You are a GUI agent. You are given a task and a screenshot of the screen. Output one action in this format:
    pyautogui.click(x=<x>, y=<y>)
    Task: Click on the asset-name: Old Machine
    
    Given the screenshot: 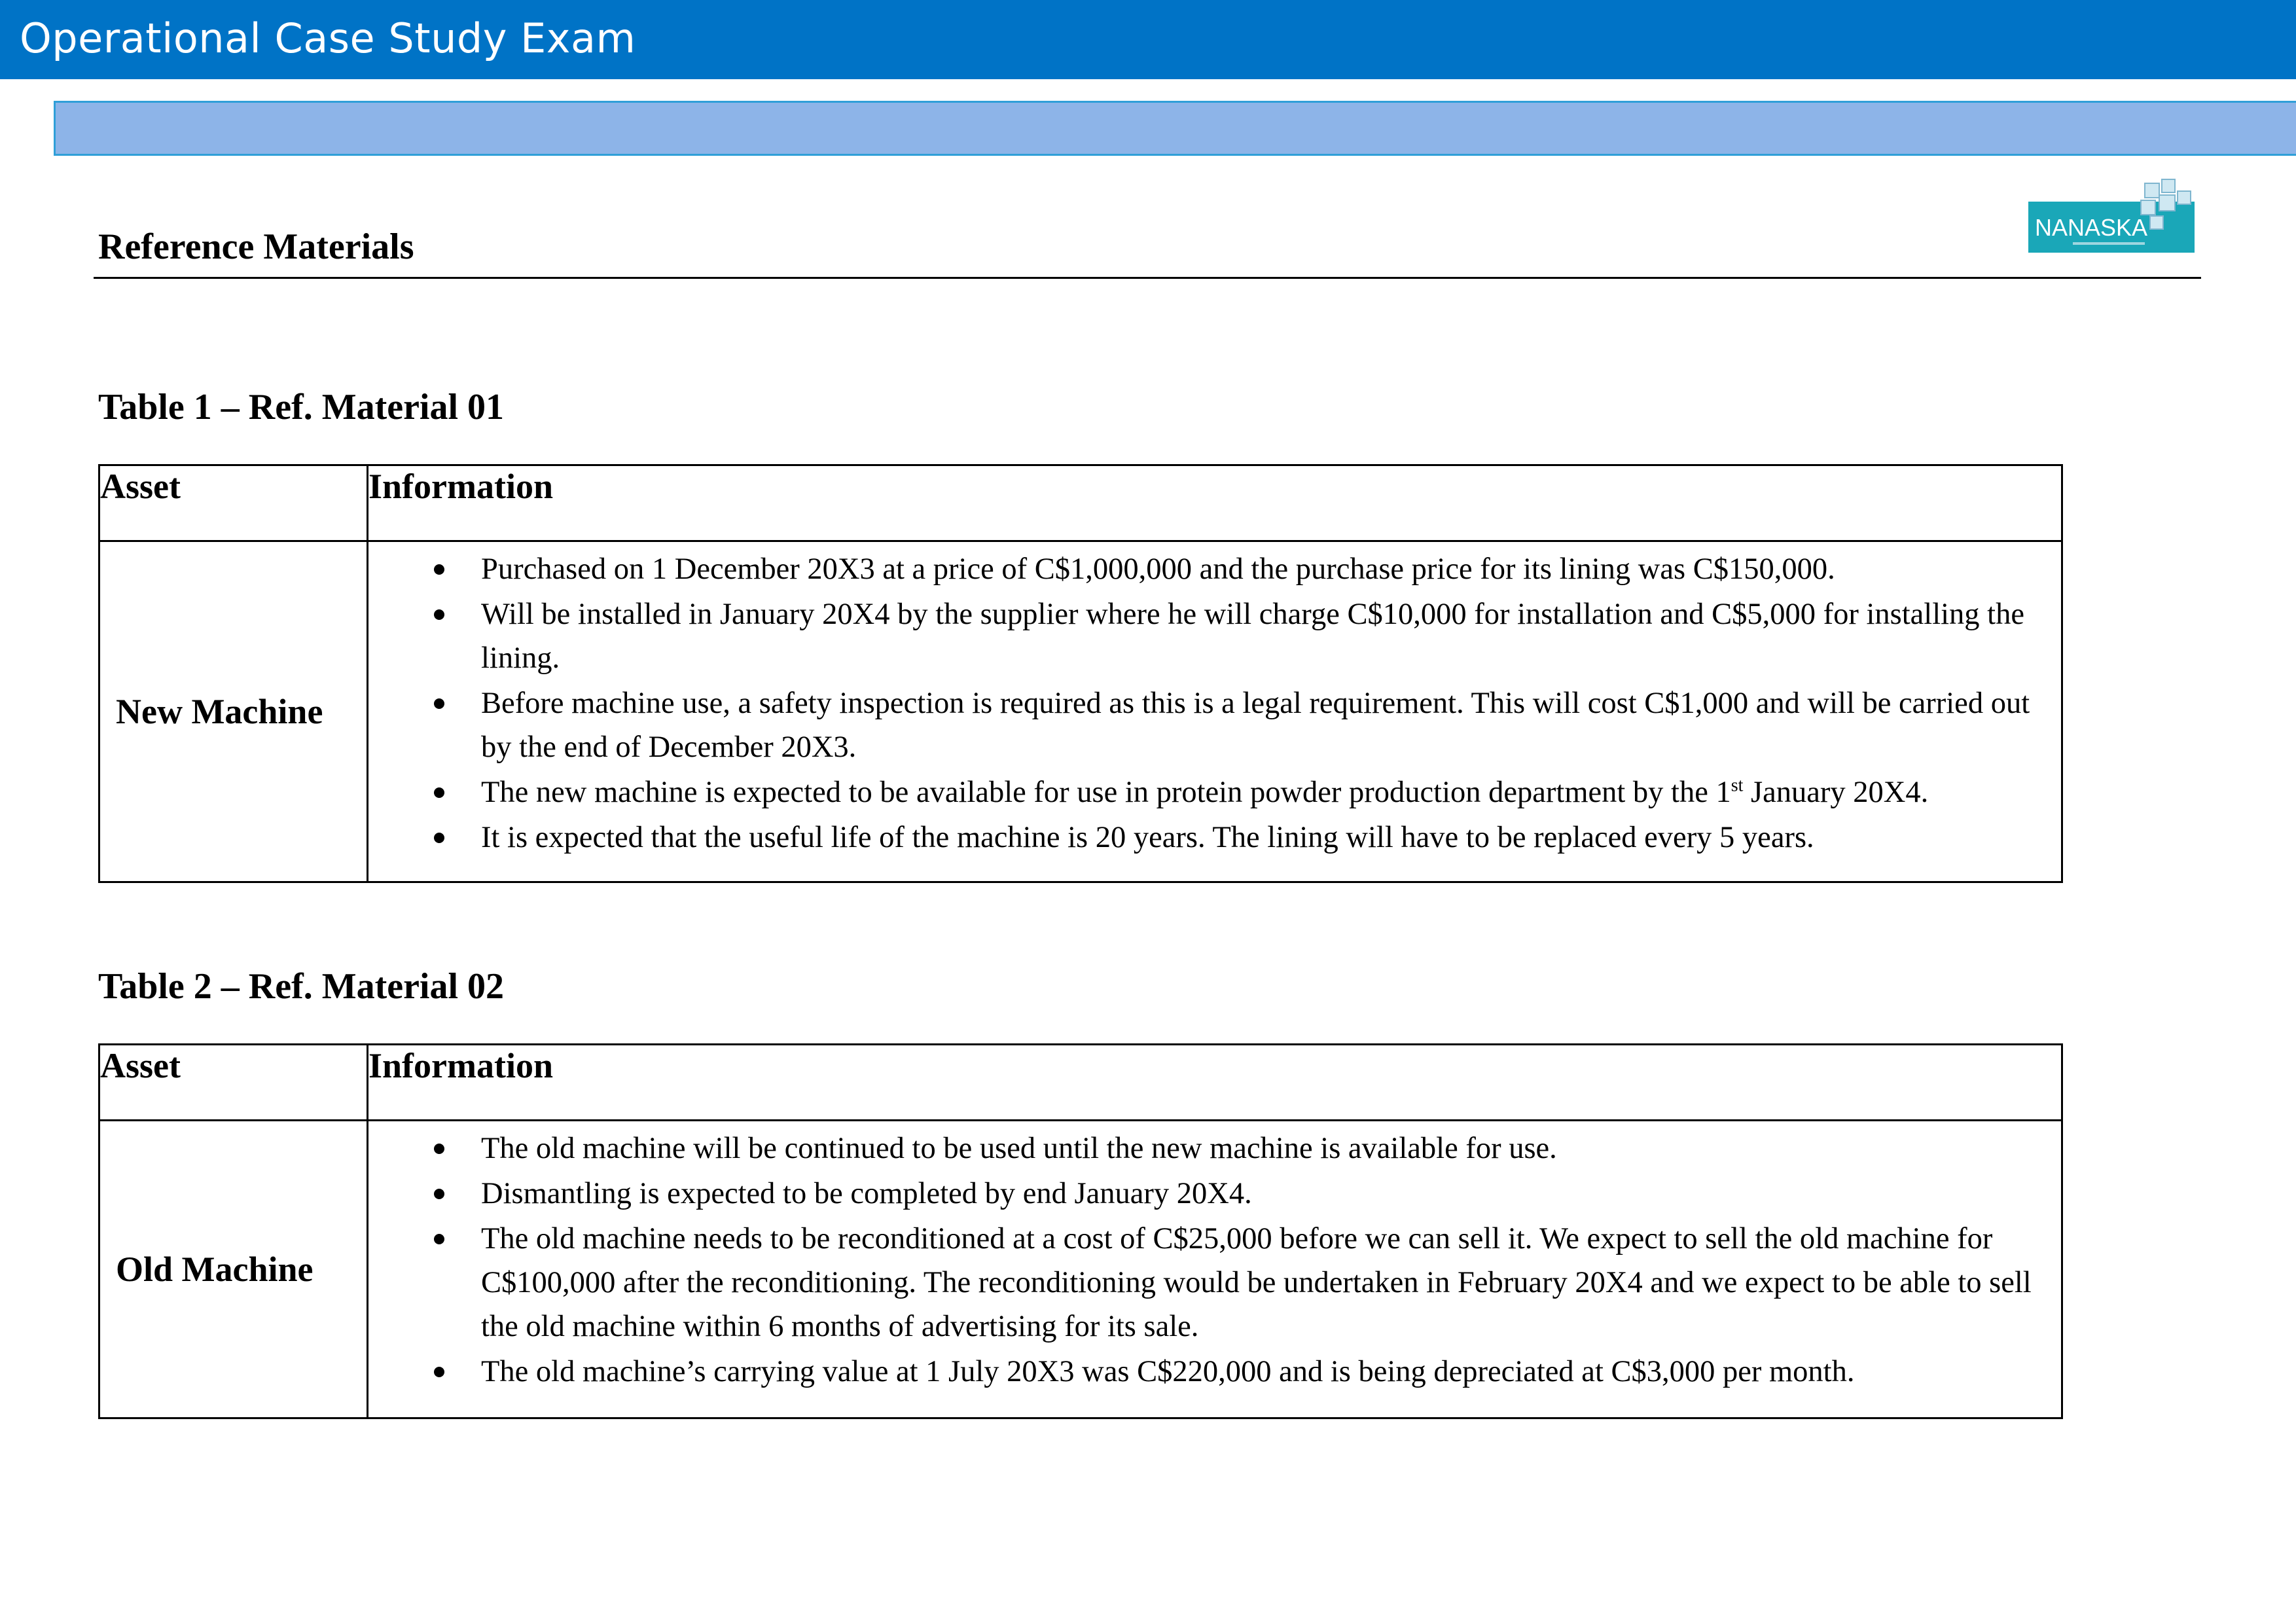 What is the action you would take?
    pyautogui.click(x=233, y=1269)
    